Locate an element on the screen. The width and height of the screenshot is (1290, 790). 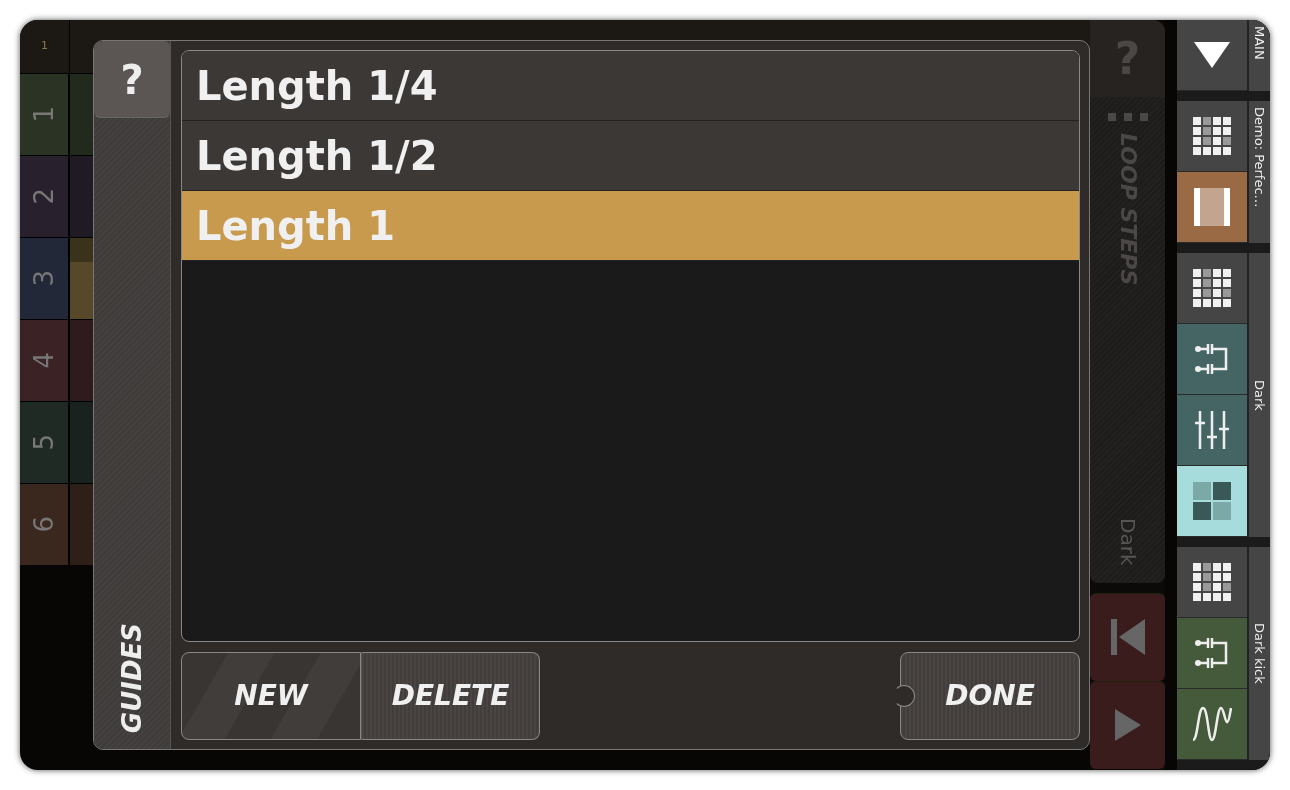
row-header: 6 is located at coordinates (45, 524).